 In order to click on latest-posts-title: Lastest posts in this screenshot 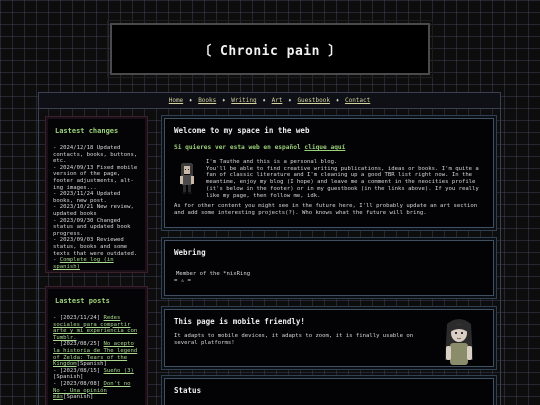, I will do `click(82, 301)`.